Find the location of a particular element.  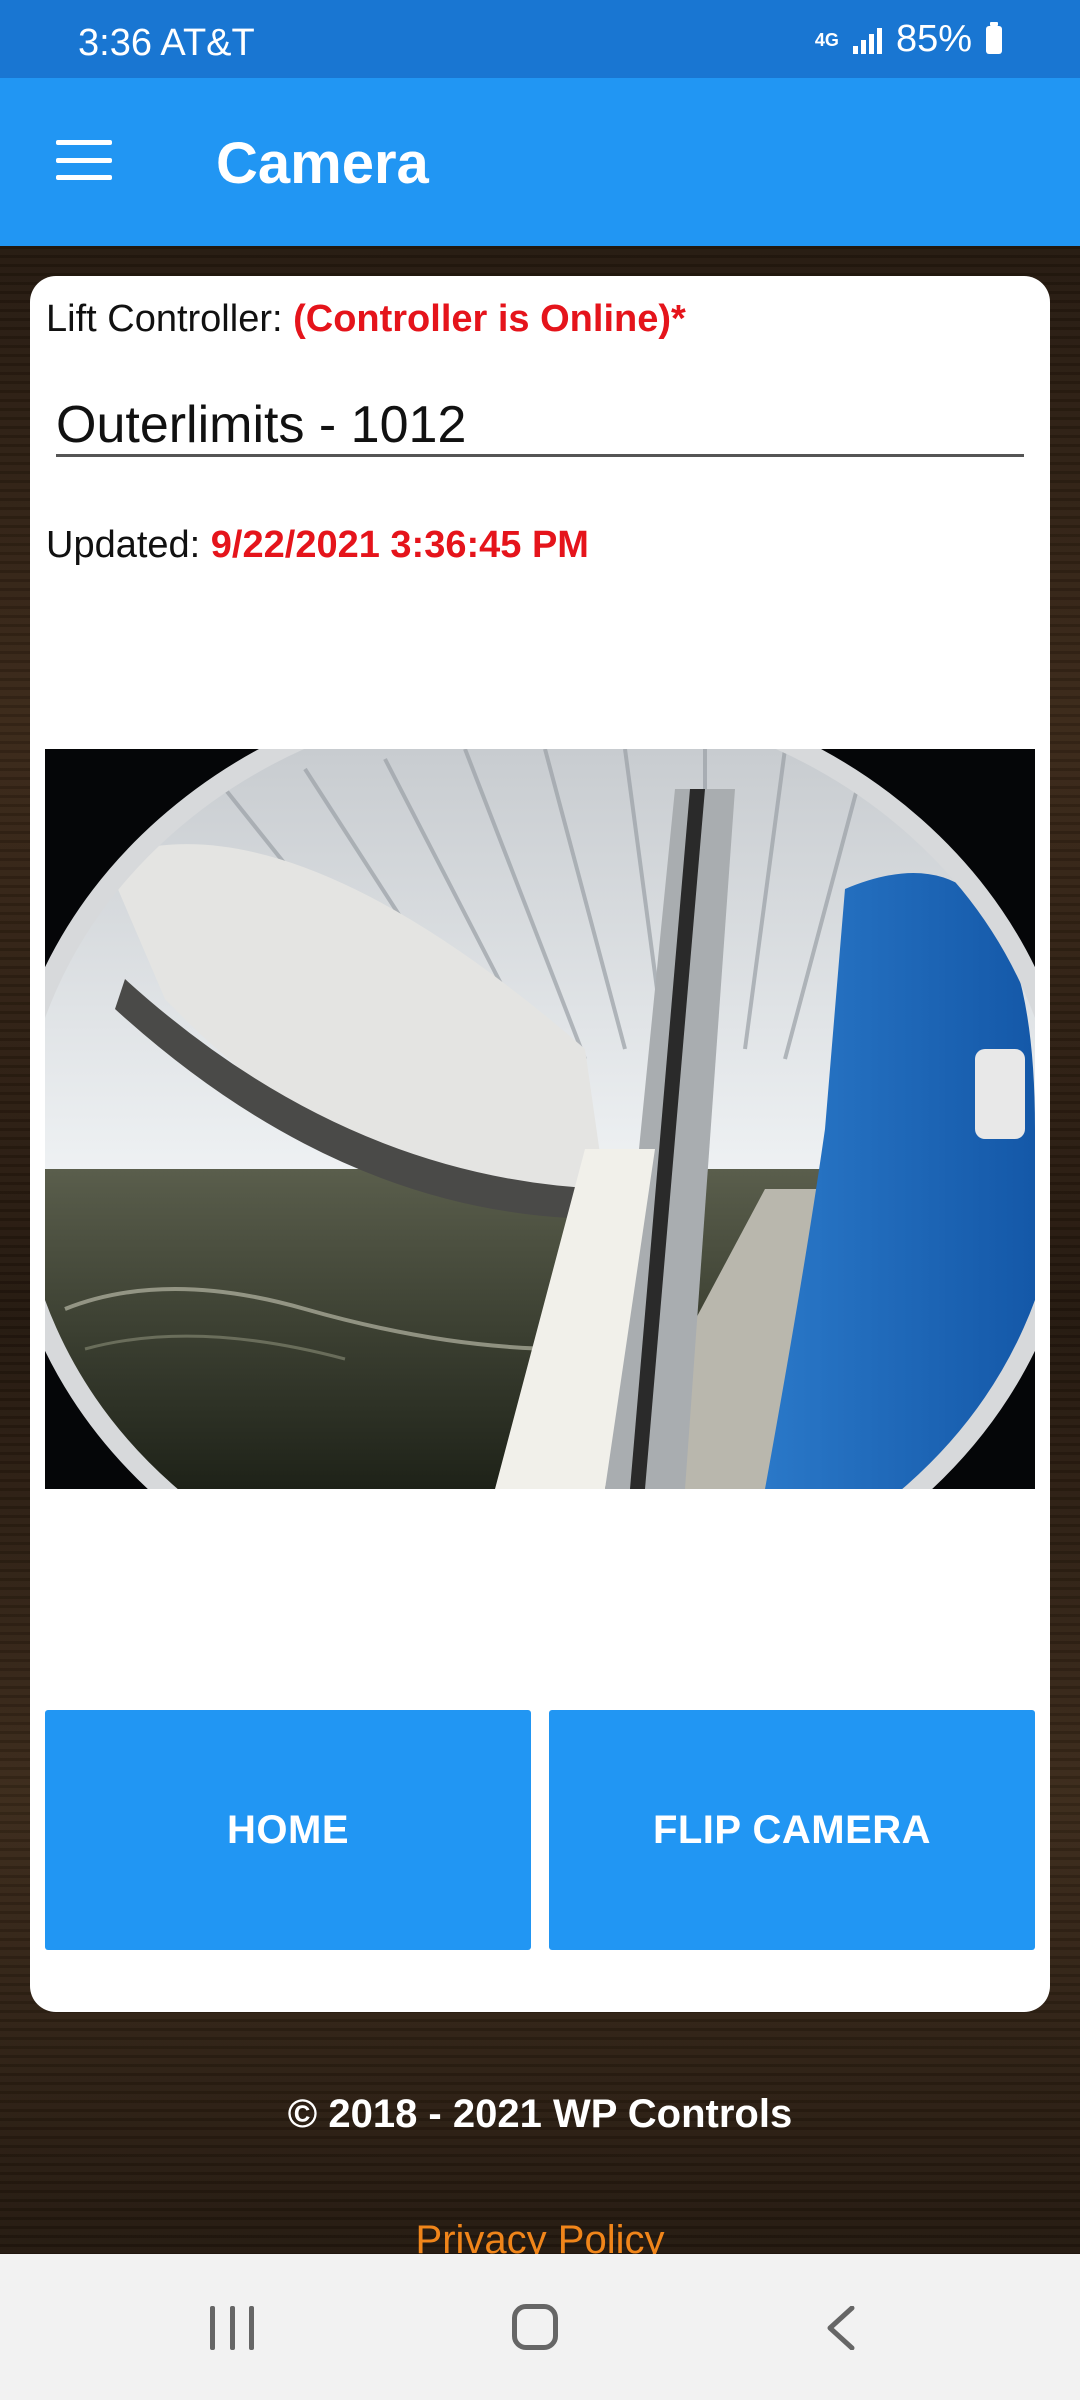

battery-percent: 85% is located at coordinates (933, 39).